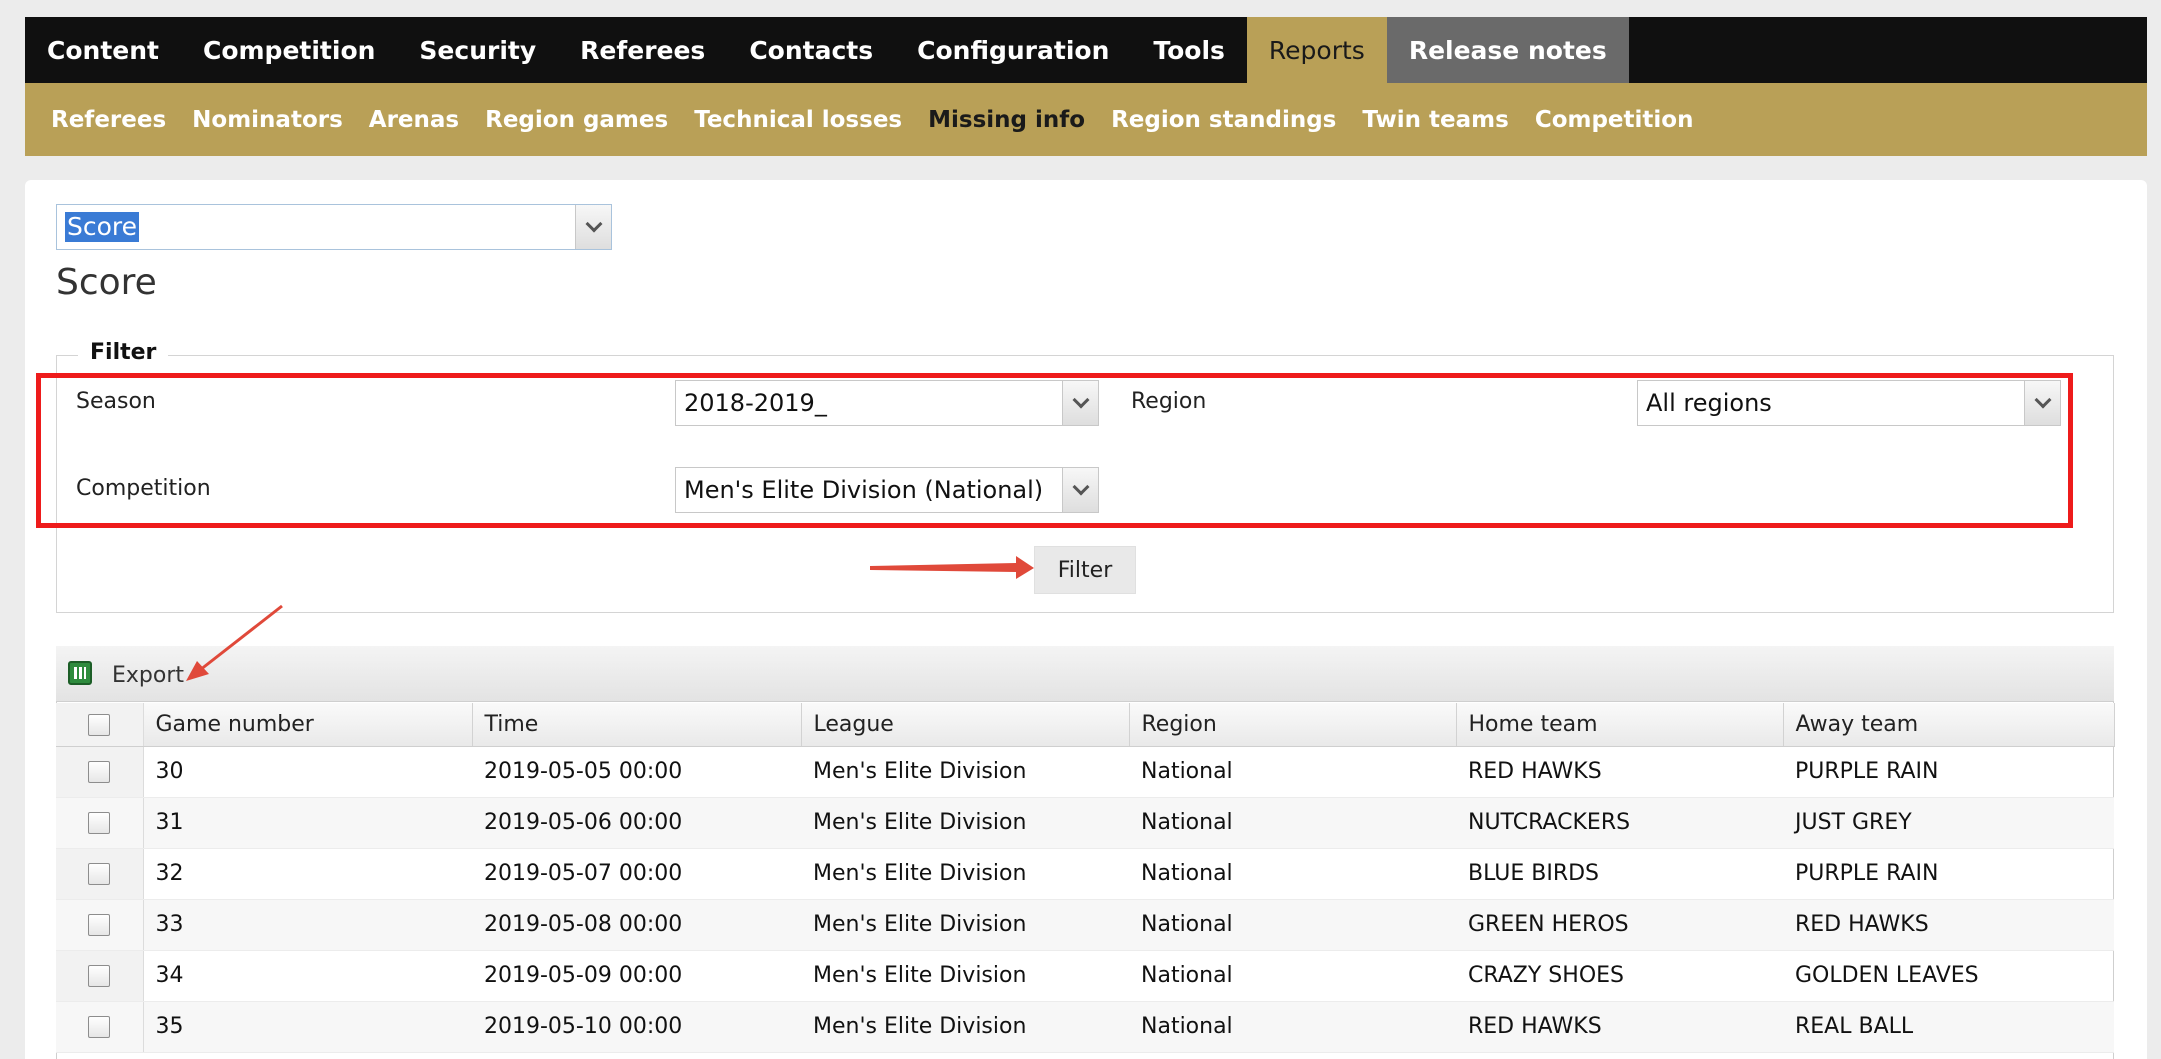  What do you see at coordinates (143, 488) in the screenshot?
I see `competition-label: Competition` at bounding box center [143, 488].